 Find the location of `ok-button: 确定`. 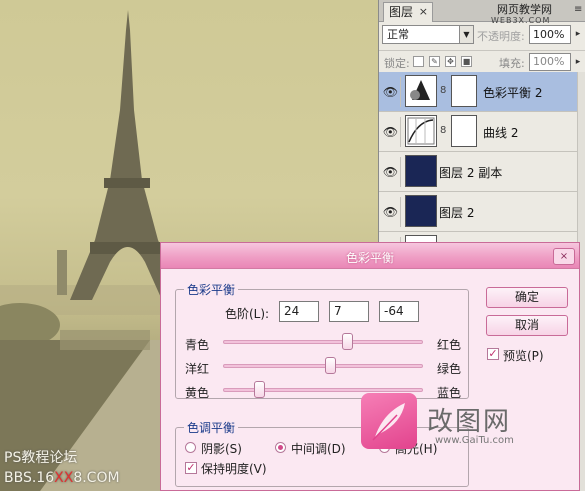

ok-button: 确定 is located at coordinates (527, 297).